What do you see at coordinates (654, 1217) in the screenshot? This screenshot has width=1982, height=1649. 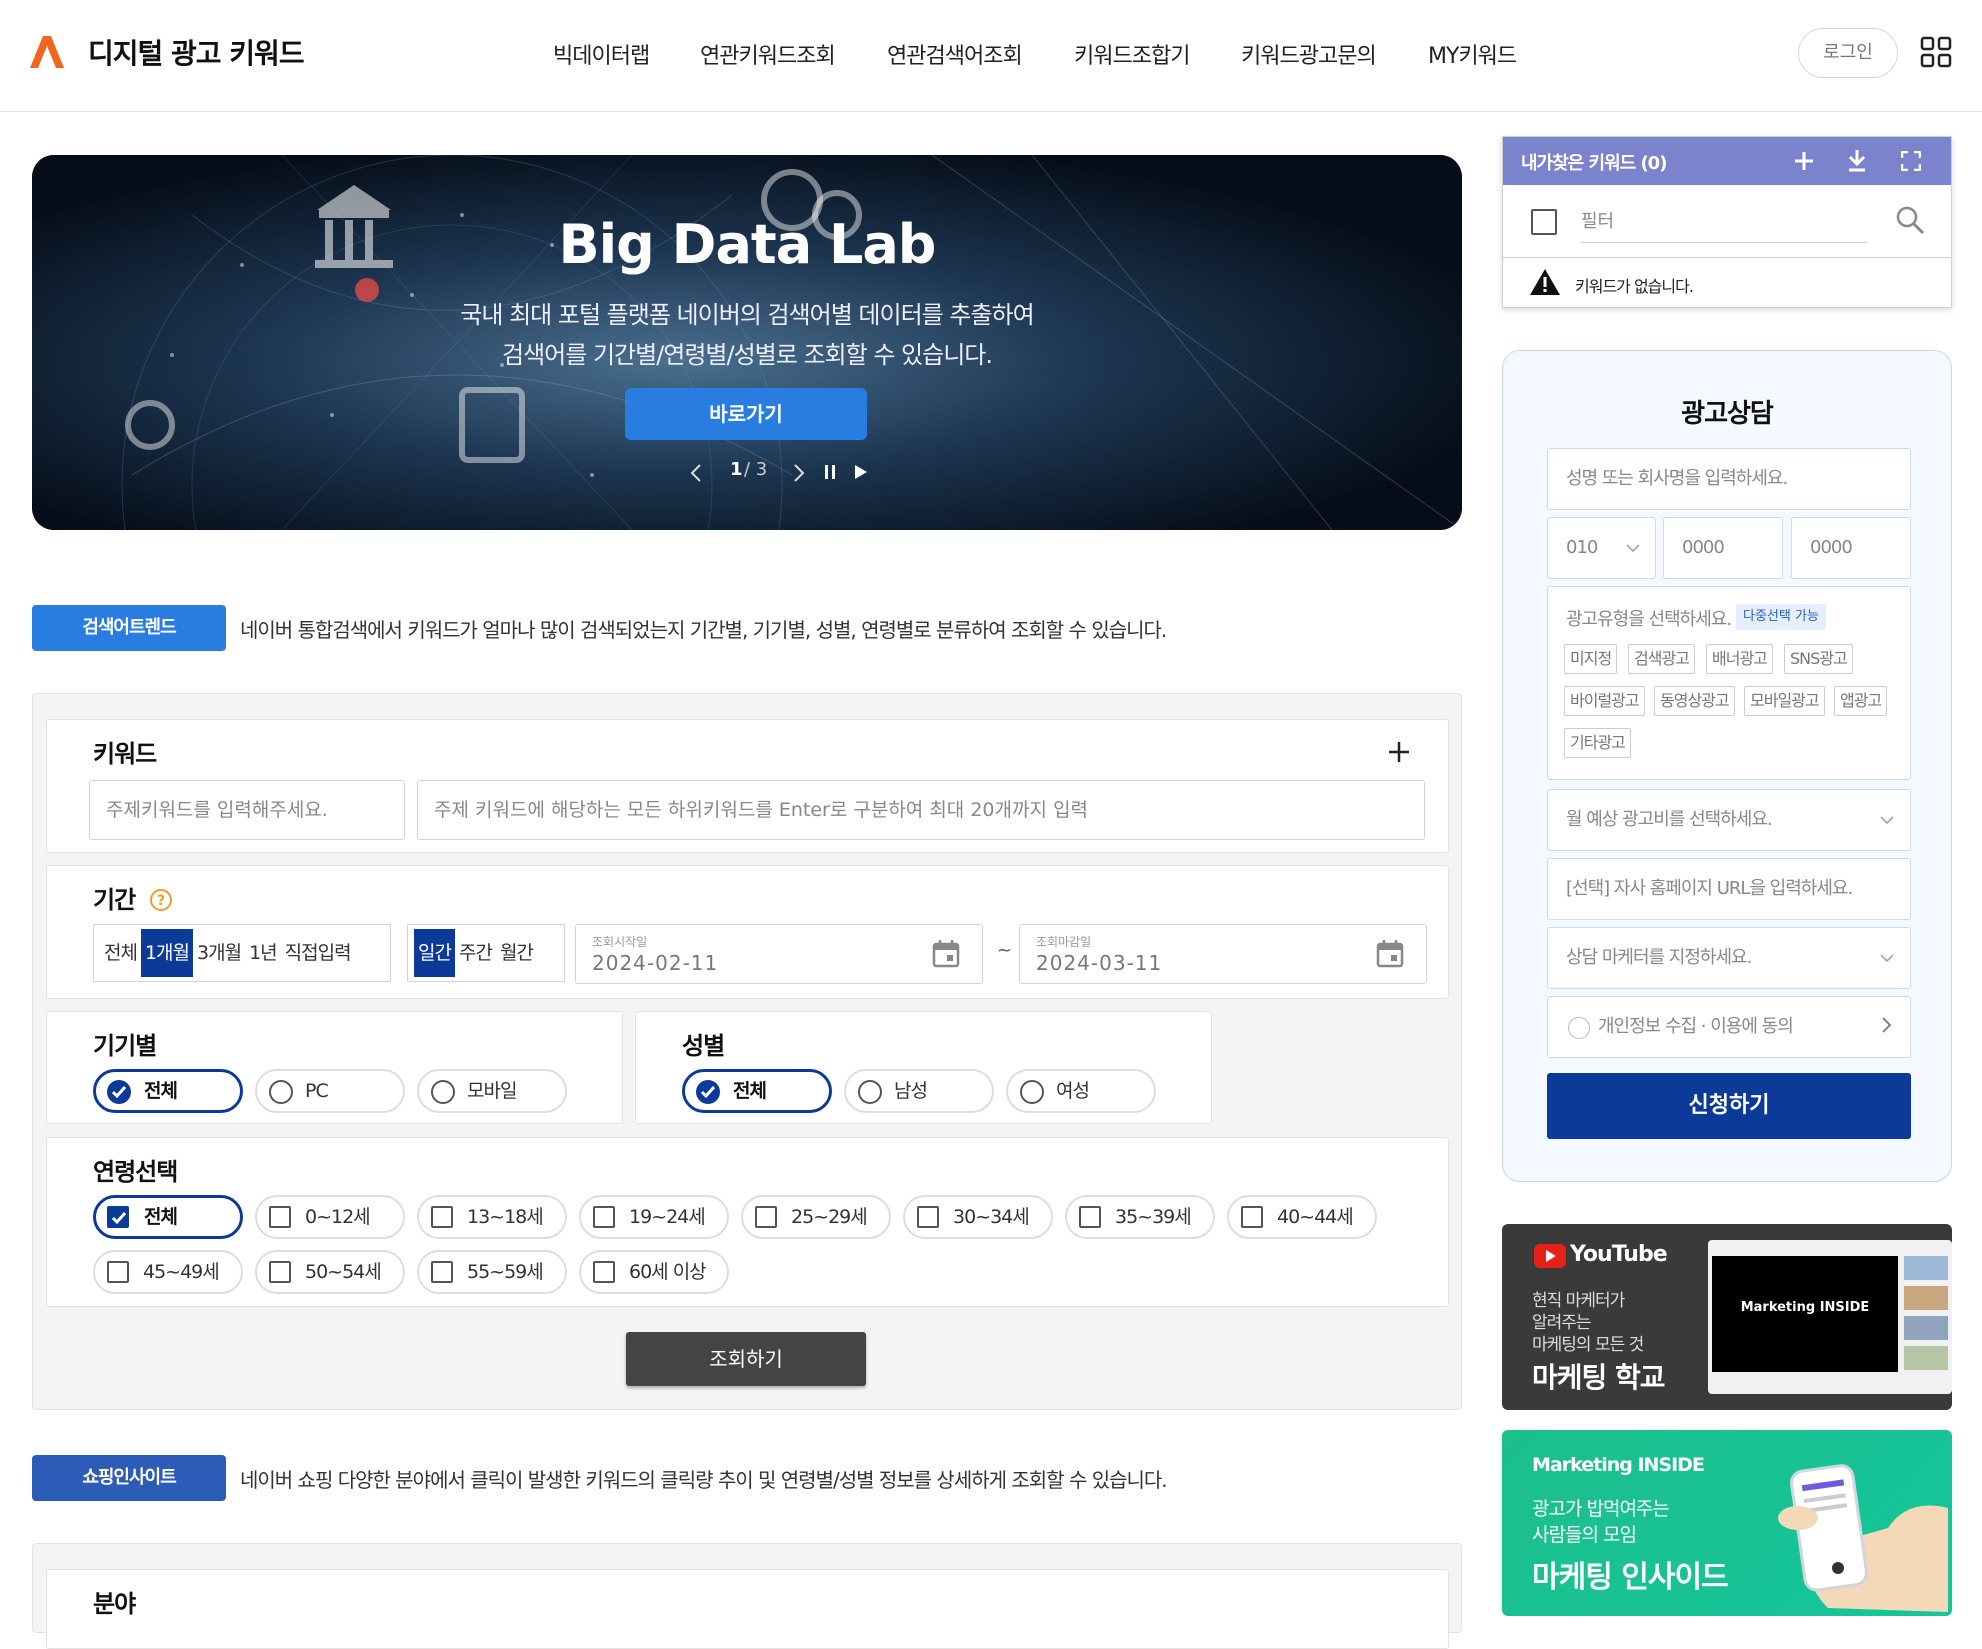 I see `age-option-19-24: 19~24세` at bounding box center [654, 1217].